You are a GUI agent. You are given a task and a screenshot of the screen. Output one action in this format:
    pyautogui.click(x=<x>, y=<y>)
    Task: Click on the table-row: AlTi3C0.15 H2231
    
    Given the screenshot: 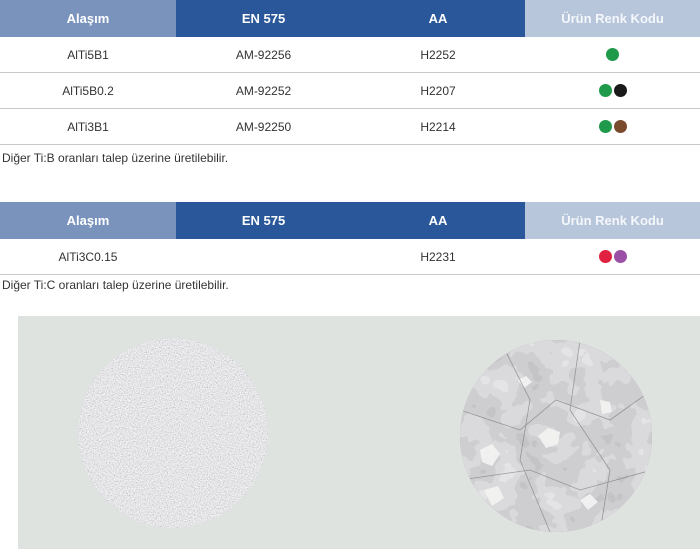 What is the action you would take?
    pyautogui.click(x=350, y=257)
    